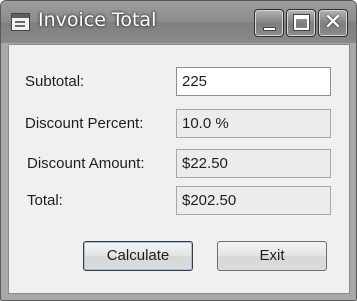 The image size is (357, 301). I want to click on close-icon: ✕, so click(333, 22).